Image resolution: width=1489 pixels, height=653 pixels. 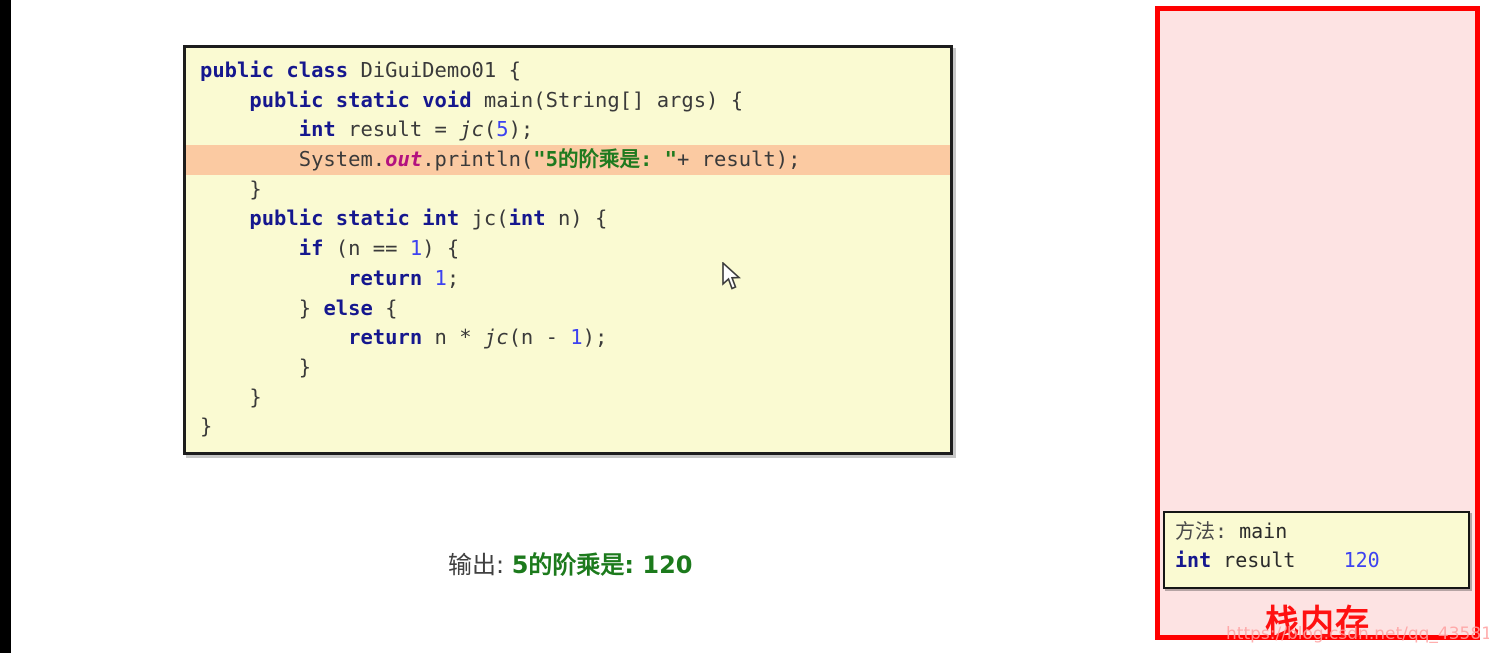 What do you see at coordinates (607, 99) in the screenshot?
I see `code-token: main(String[] args) {` at bounding box center [607, 99].